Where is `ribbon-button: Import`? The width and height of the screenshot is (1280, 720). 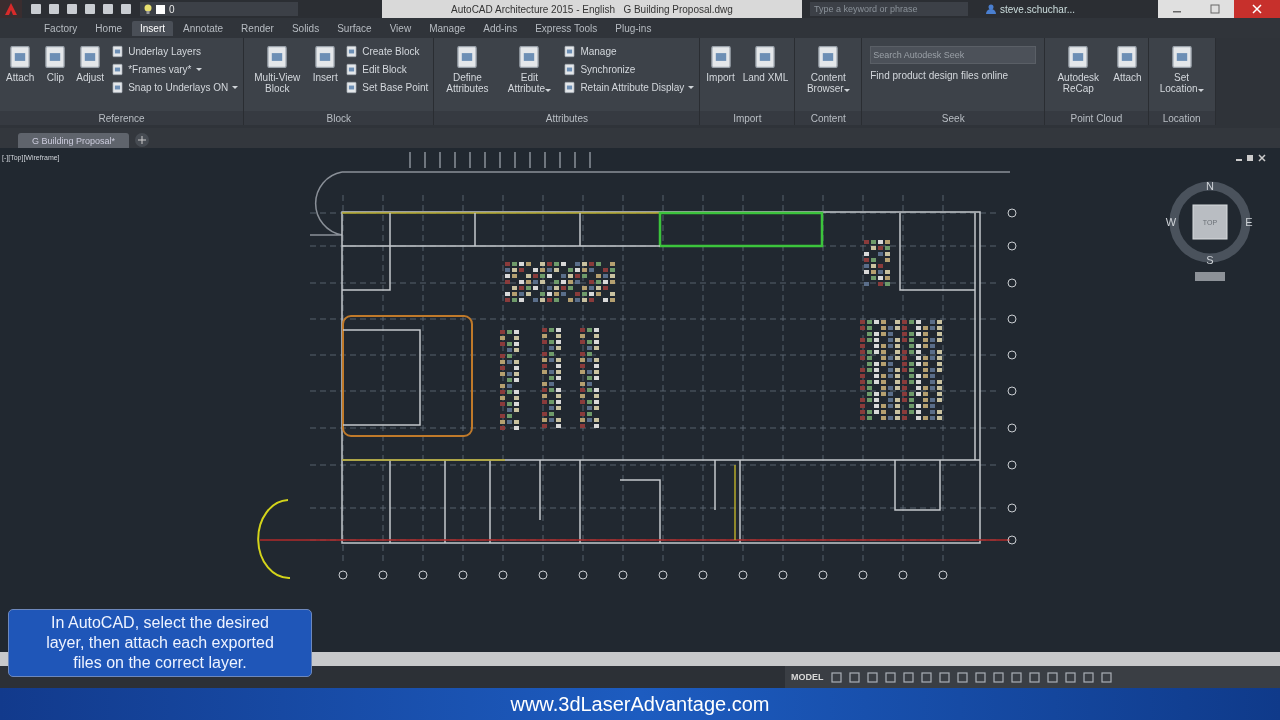 ribbon-button: Import is located at coordinates (720, 76).